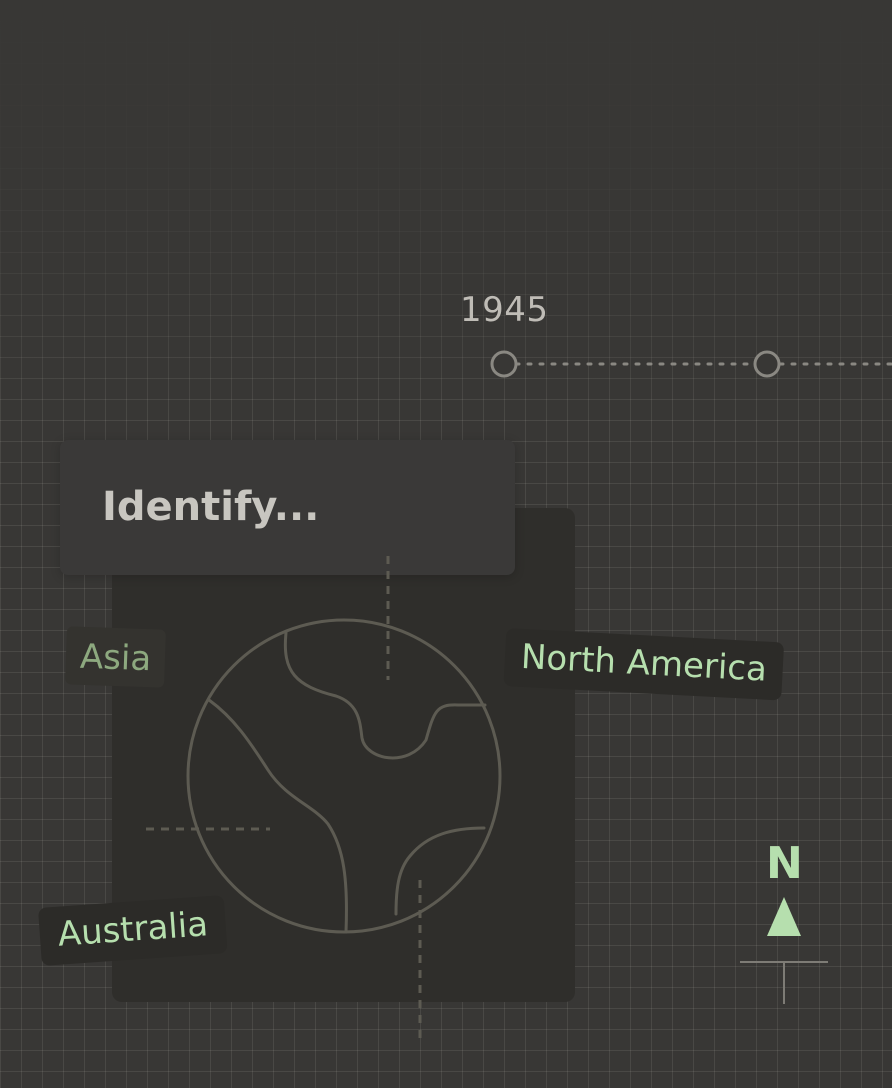 Image resolution: width=892 pixels, height=1088 pixels. Describe the element at coordinates (344, 776) in the screenshot. I see `globe-icon` at that location.